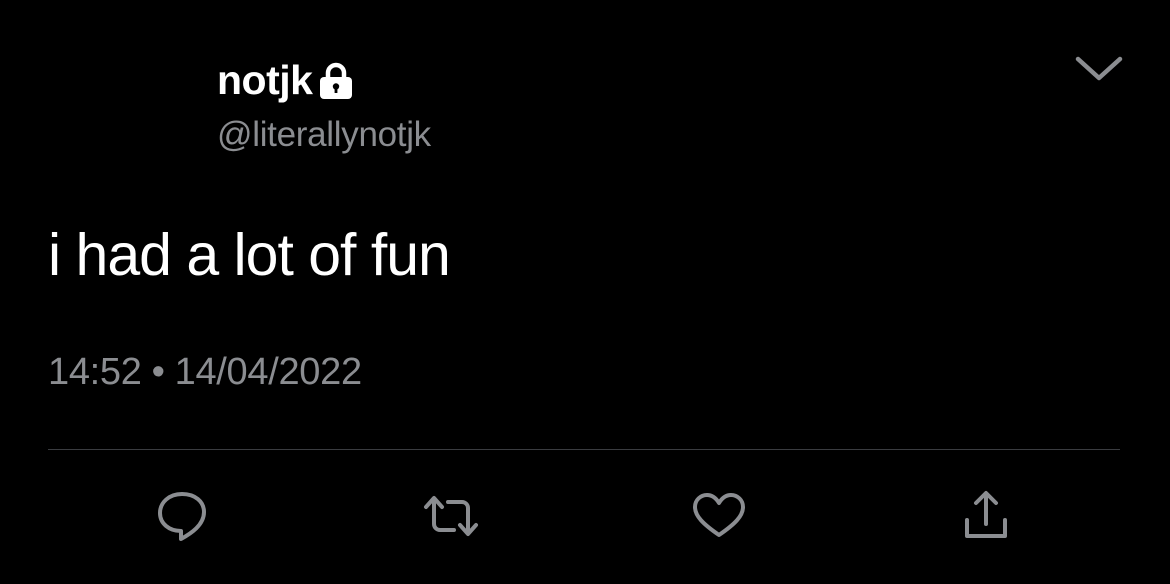 Image resolution: width=1170 pixels, height=584 pixels. I want to click on reply-button, so click(182, 516).